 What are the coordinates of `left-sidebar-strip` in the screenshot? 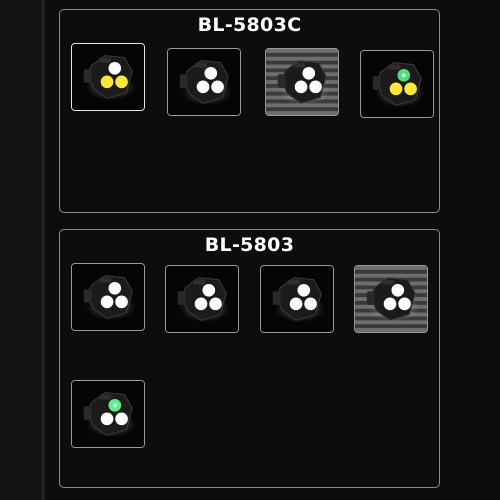 It's located at (23, 250).